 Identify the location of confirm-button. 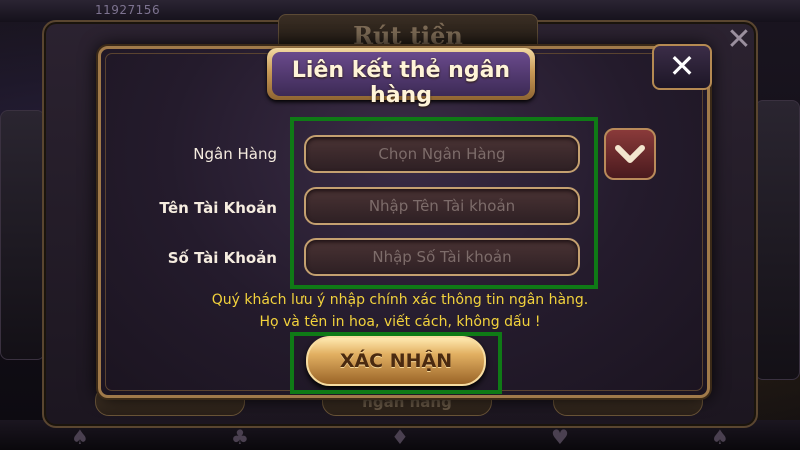
(396, 361).